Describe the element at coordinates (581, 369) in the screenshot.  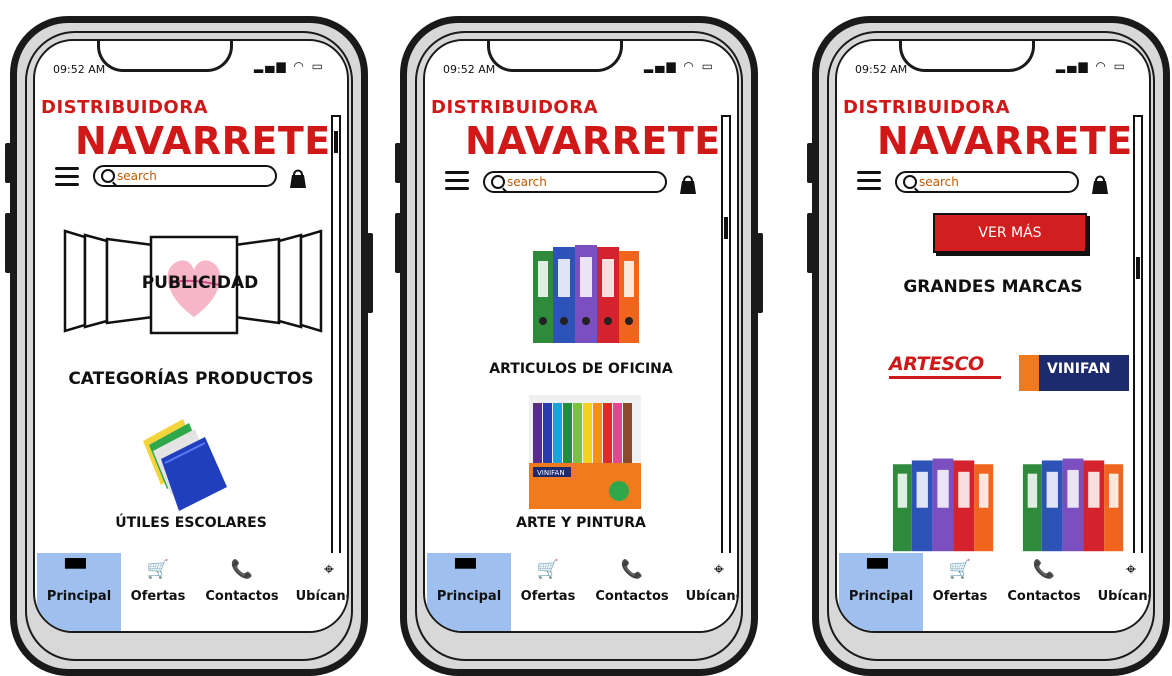
I see `category-oficina: ARTICULOS DE OFICINA` at that location.